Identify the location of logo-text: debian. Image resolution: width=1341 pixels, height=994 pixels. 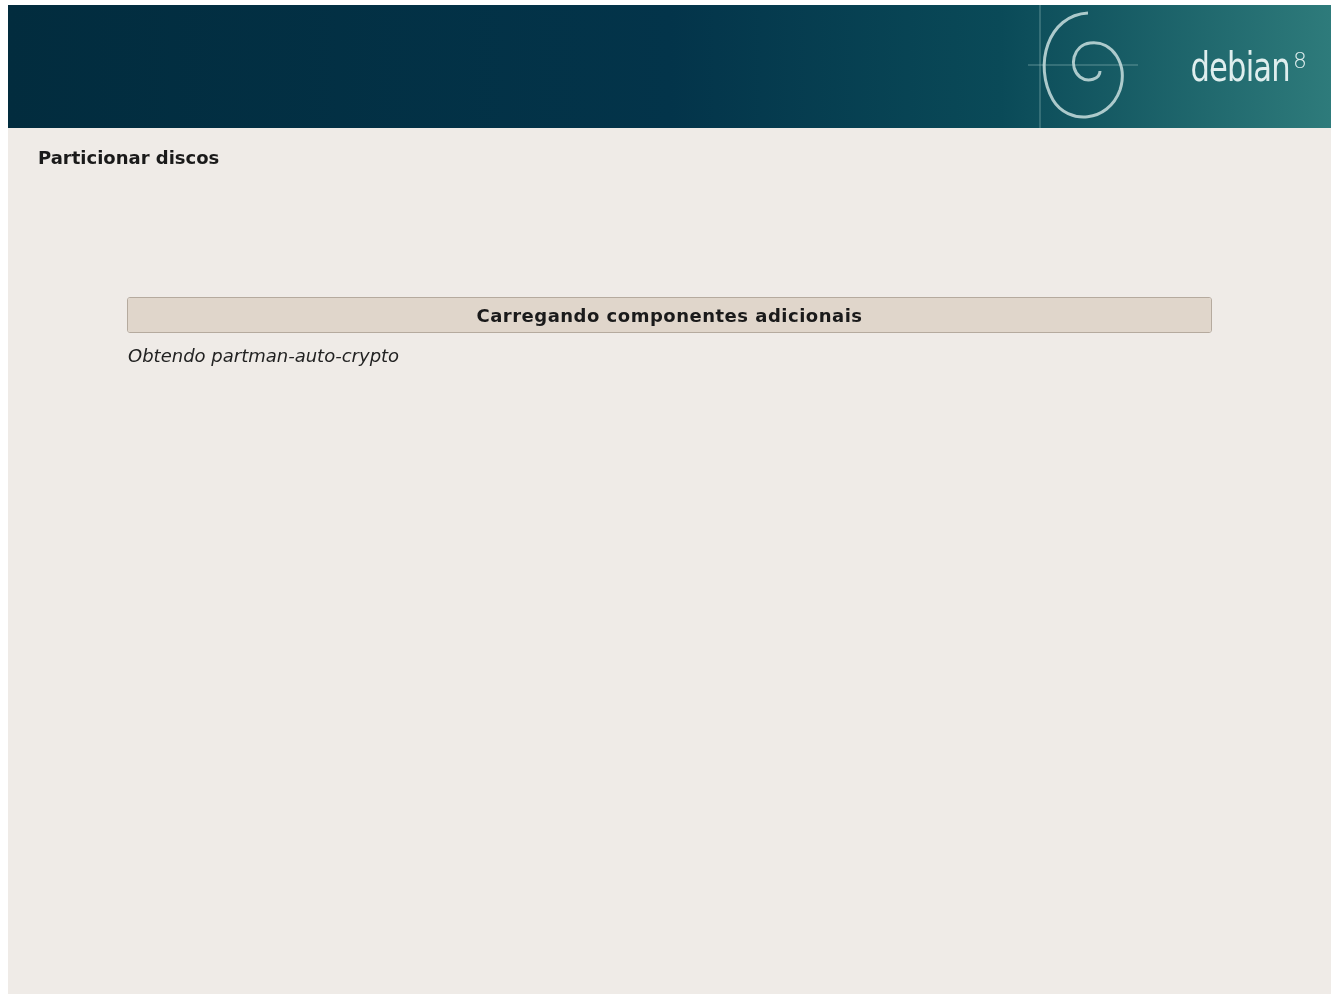
(1240, 66).